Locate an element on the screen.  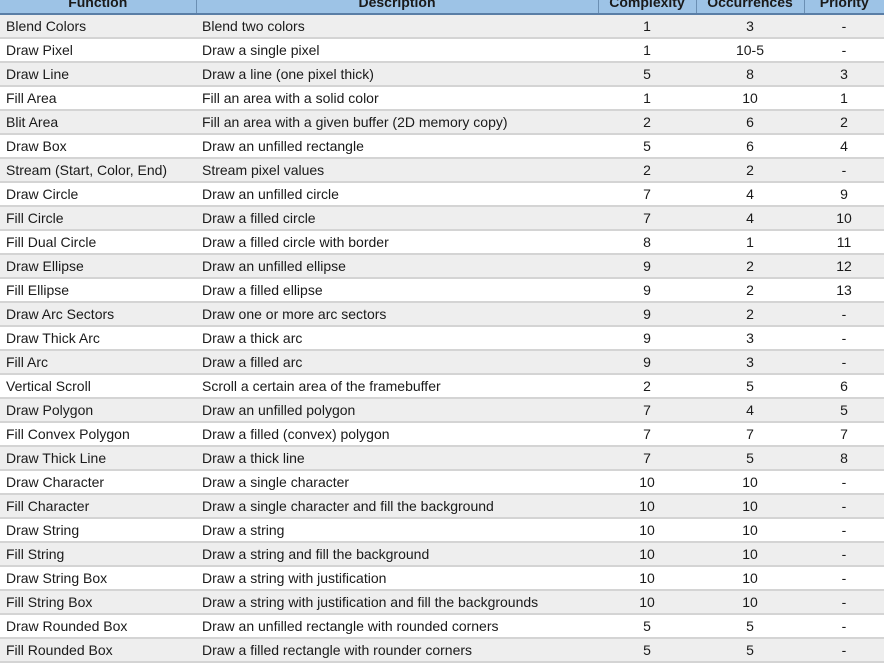
cell-function: Draw String is located at coordinates (98, 530).